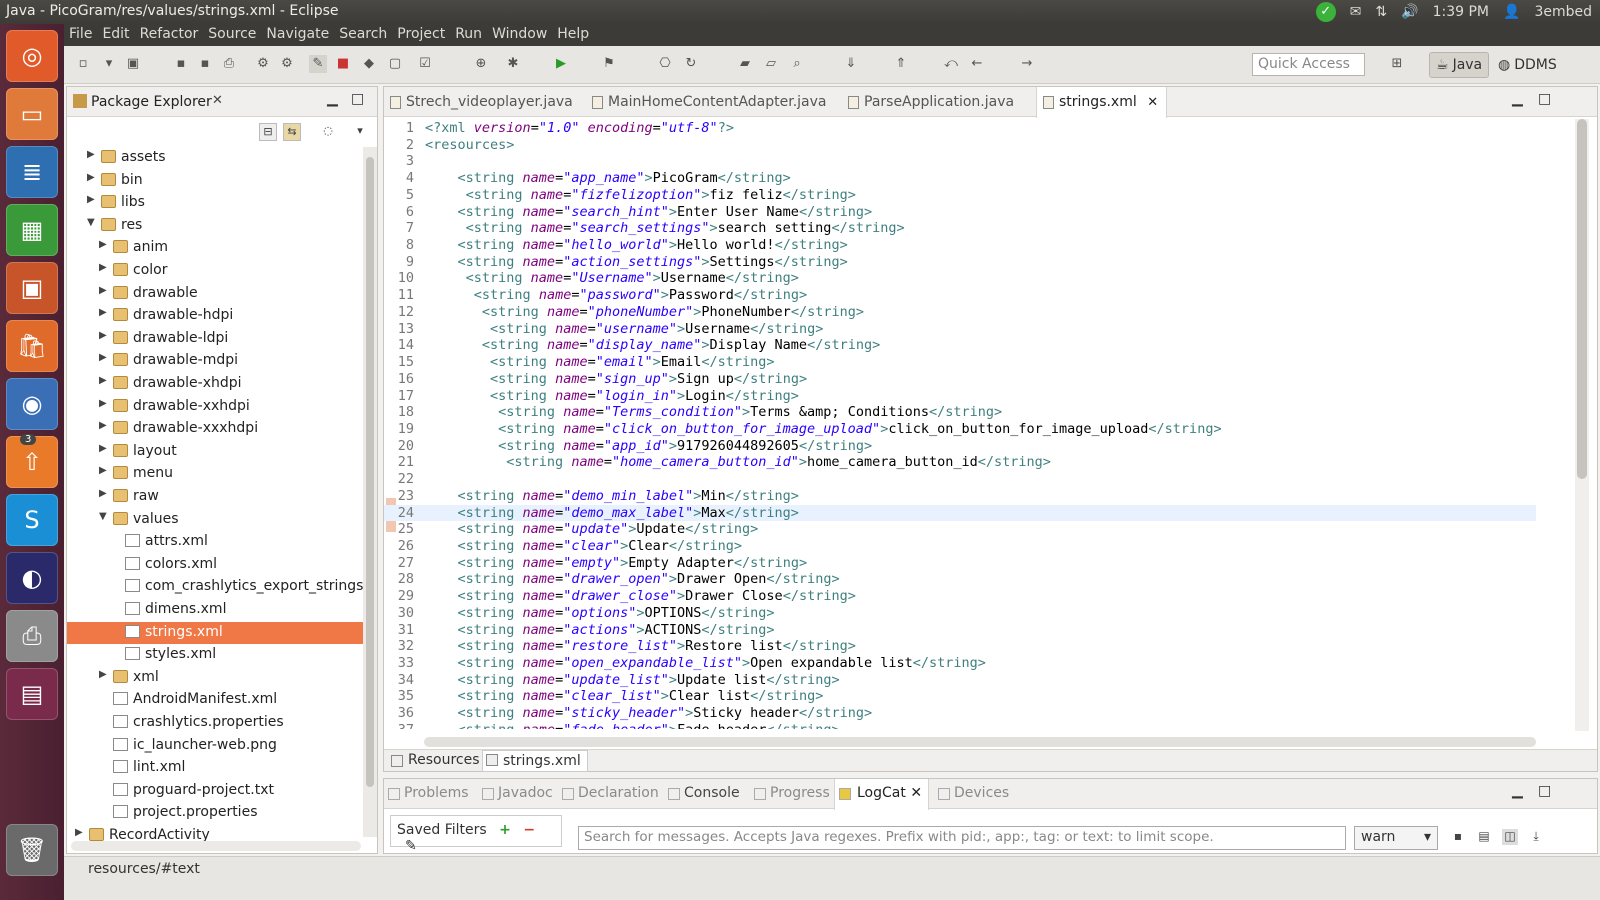 The image size is (1600, 900). What do you see at coordinates (1409, 12) in the screenshot?
I see `volume-icon: 🔊` at bounding box center [1409, 12].